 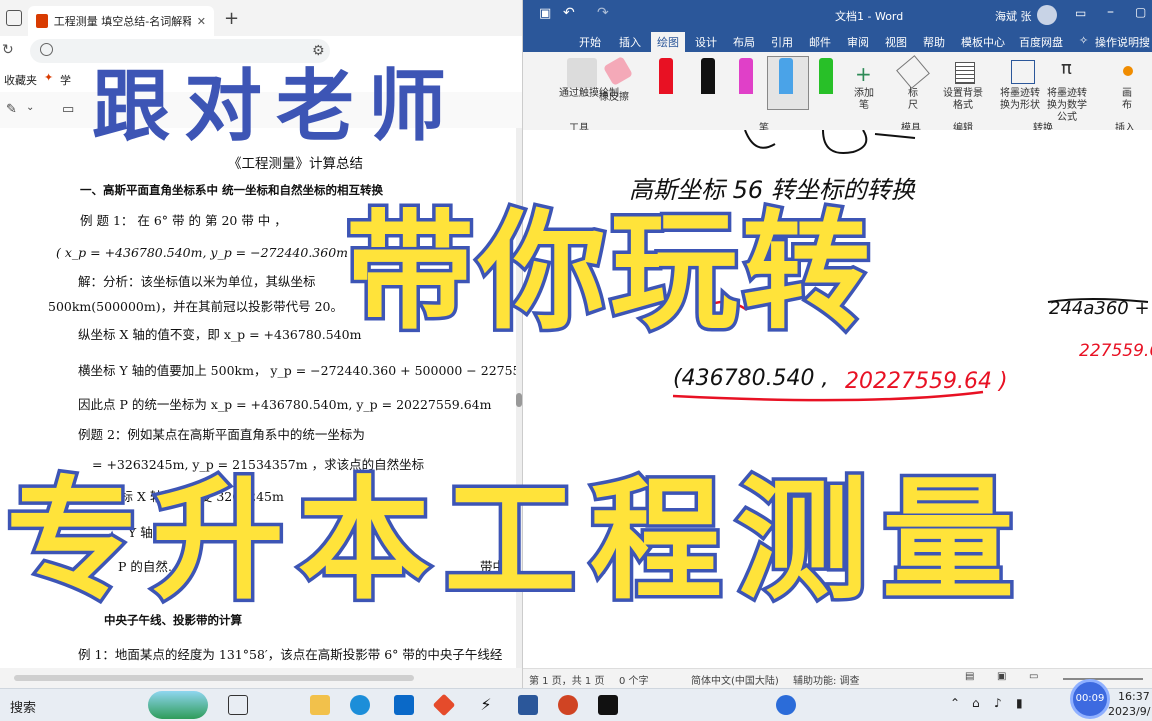 I want to click on eraser-label: 橡皮擦, so click(x=614, y=97).